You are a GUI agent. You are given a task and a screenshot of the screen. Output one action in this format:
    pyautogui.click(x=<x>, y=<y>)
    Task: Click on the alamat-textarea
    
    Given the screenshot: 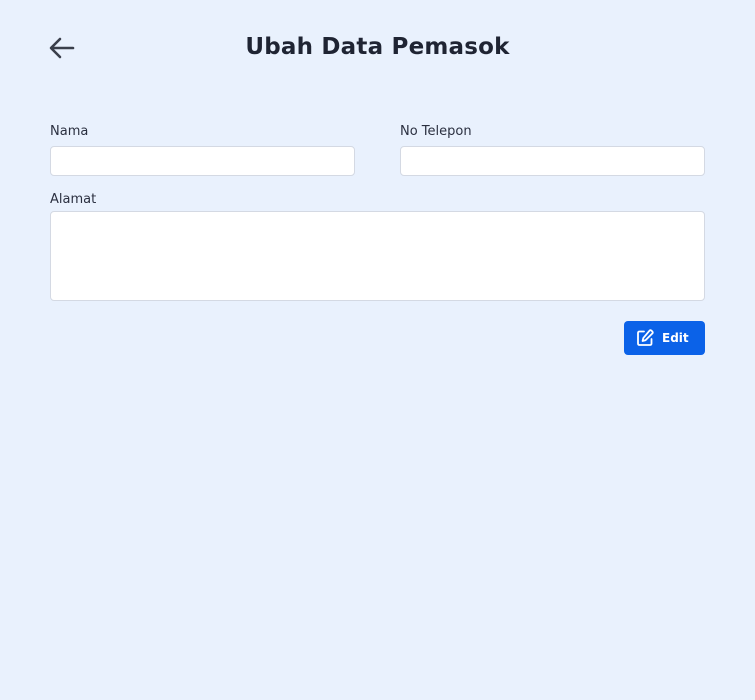 What is the action you would take?
    pyautogui.click(x=377, y=256)
    